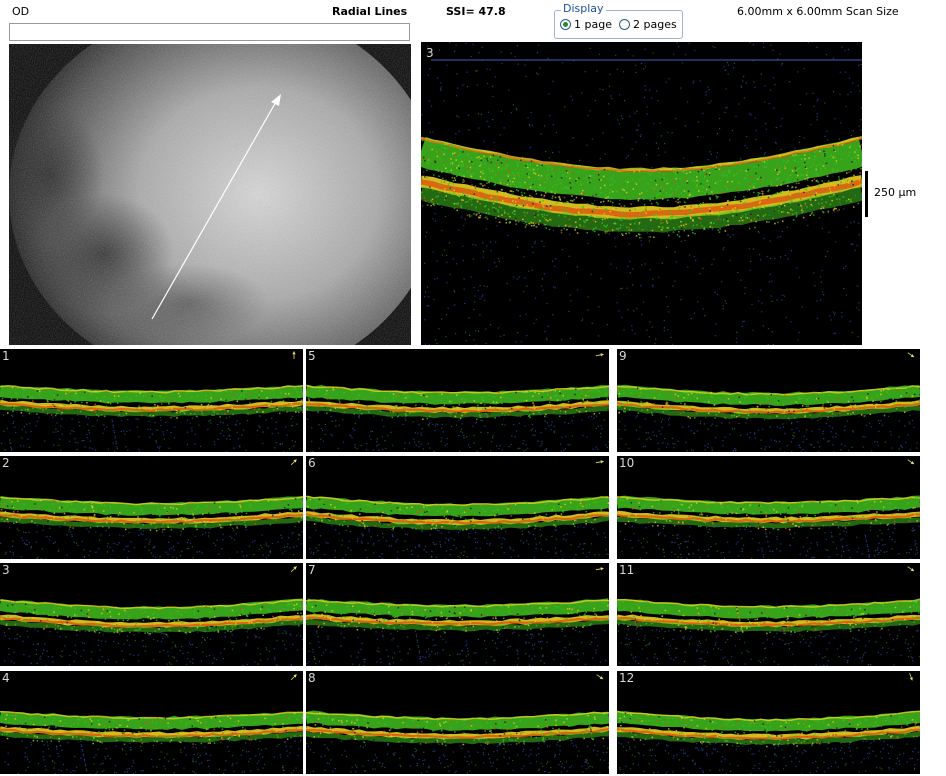  What do you see at coordinates (6, 570) in the screenshot?
I see `thumbnail-number: 3` at bounding box center [6, 570].